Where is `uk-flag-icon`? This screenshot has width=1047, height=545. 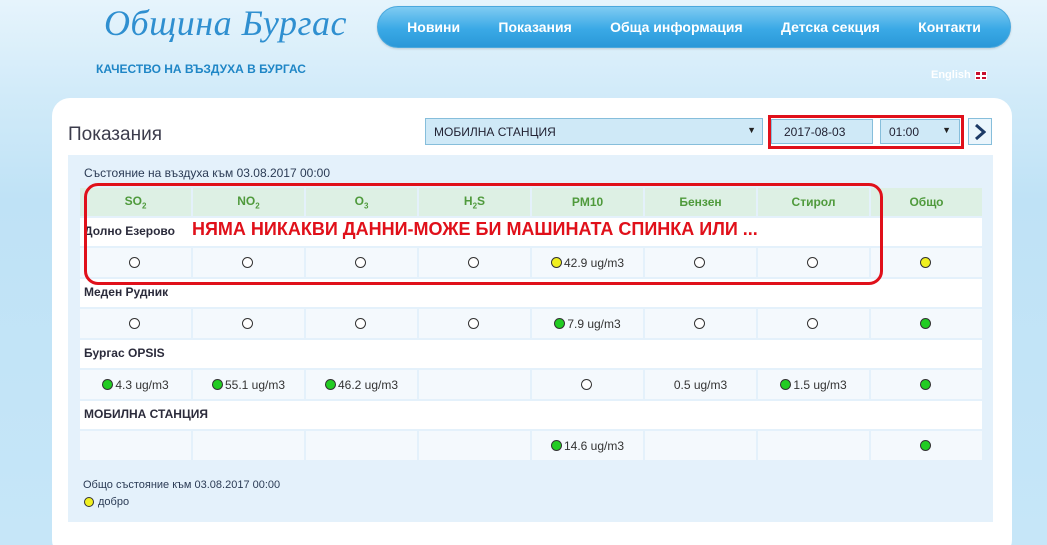
uk-flag-icon is located at coordinates (980, 75).